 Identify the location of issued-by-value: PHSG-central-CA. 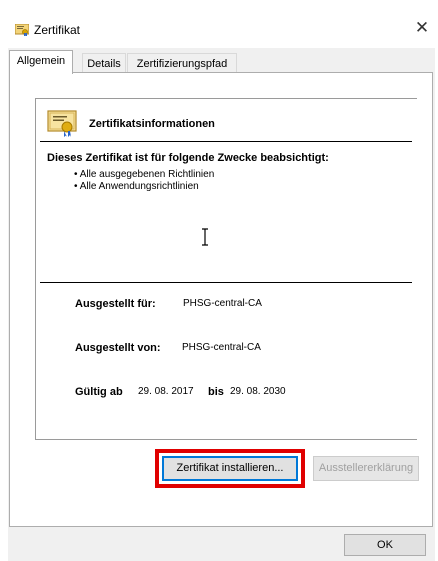
(221, 347).